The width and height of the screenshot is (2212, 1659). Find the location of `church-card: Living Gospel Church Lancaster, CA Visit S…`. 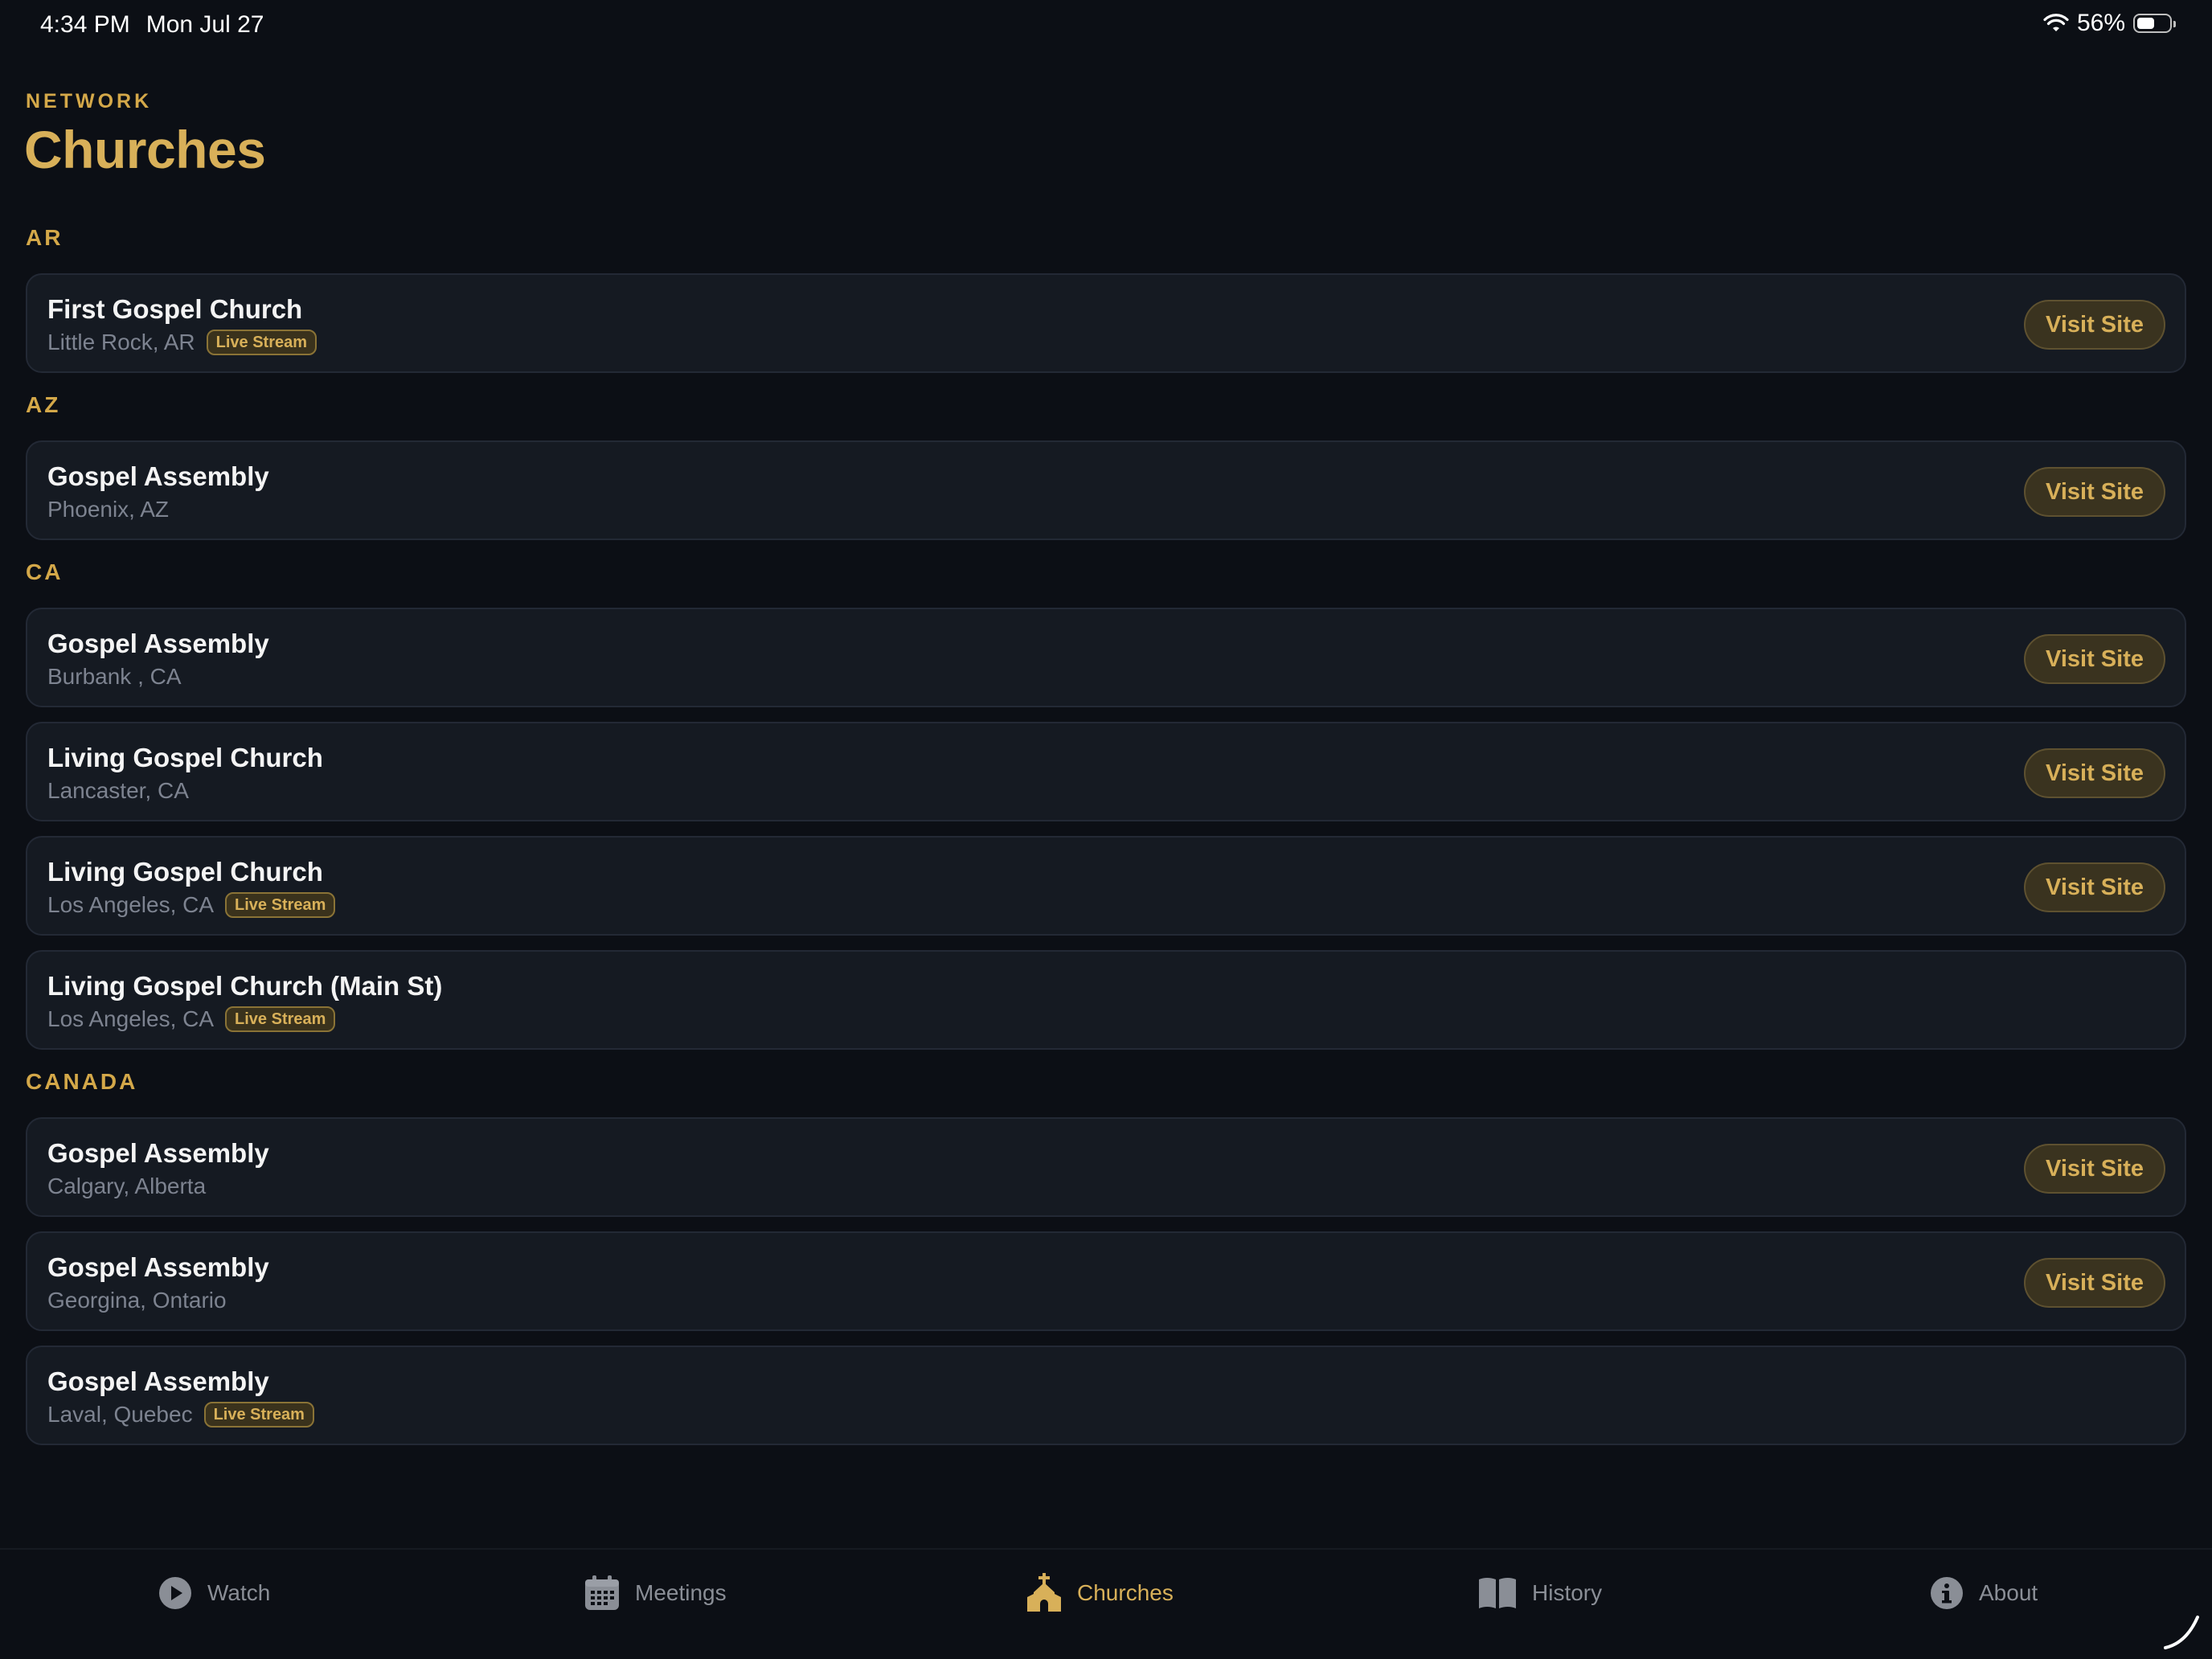

church-card: Living Gospel Church Lancaster, CA Visit S… is located at coordinates (1106, 771).